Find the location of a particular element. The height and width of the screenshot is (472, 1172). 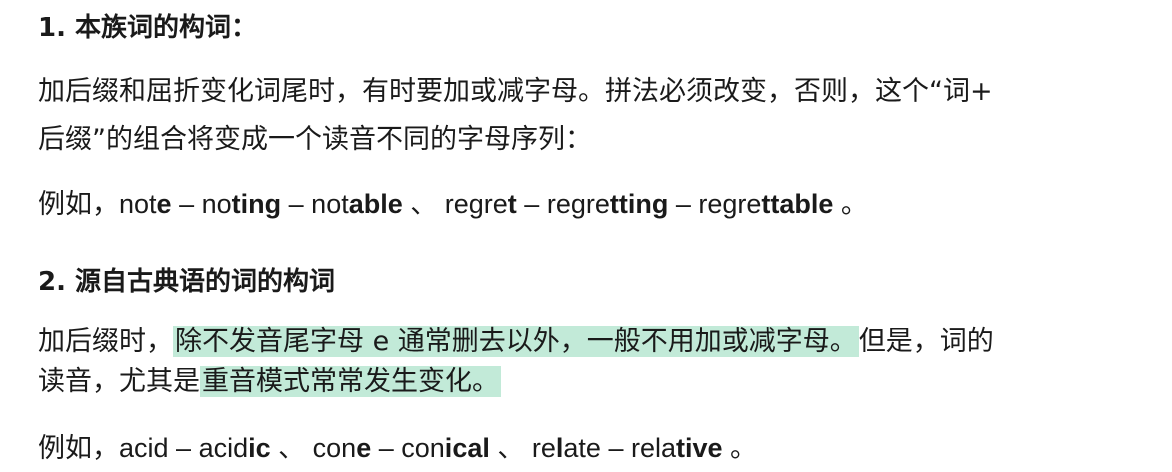

section1-heading: 1. 本族词的构词： is located at coordinates (148, 28).